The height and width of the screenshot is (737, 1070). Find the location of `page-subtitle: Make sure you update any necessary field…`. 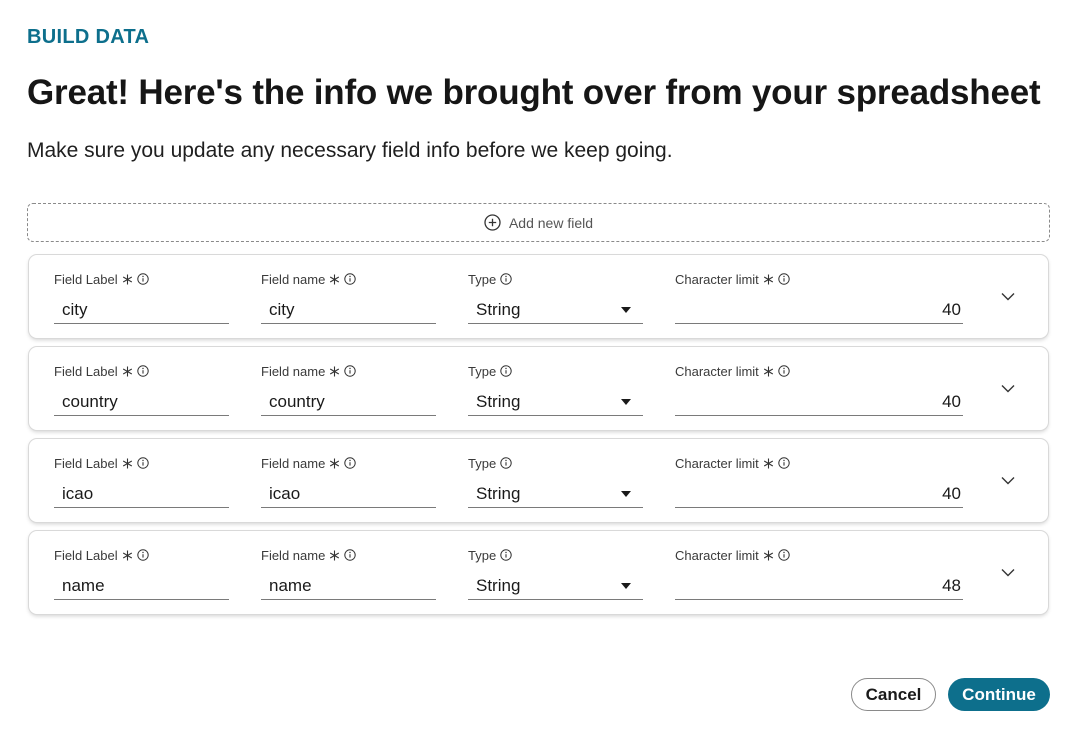

page-subtitle: Make sure you update any necessary field… is located at coordinates (350, 150).